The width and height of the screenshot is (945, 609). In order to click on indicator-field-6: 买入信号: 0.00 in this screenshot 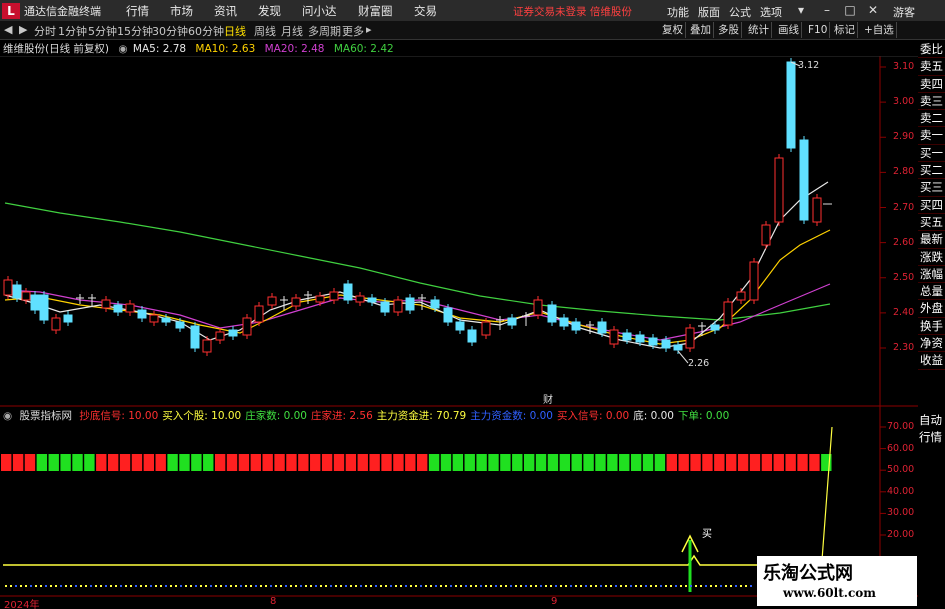, I will do `click(593, 416)`.